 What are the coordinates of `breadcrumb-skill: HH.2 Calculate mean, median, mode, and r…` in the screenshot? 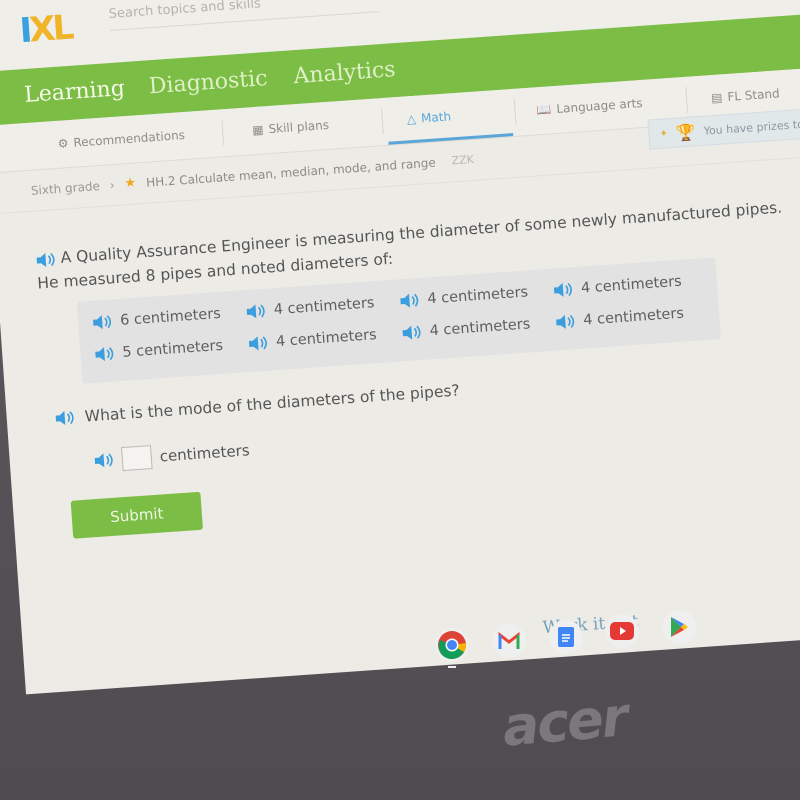 It's located at (291, 172).